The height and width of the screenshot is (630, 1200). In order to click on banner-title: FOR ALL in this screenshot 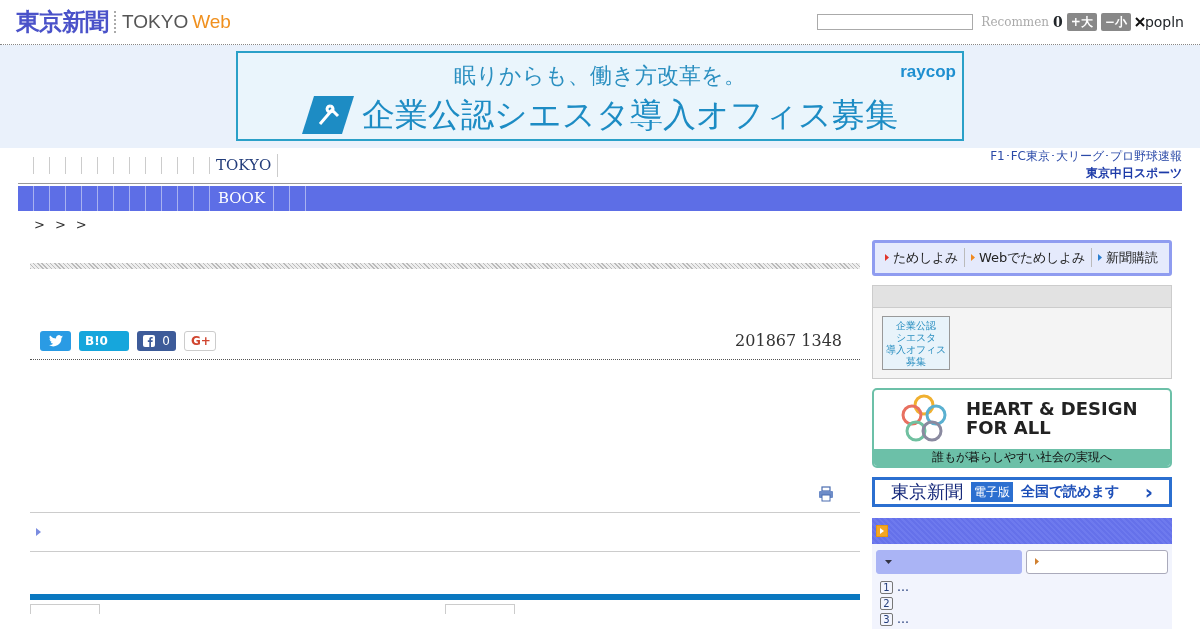, I will do `click(1009, 428)`.